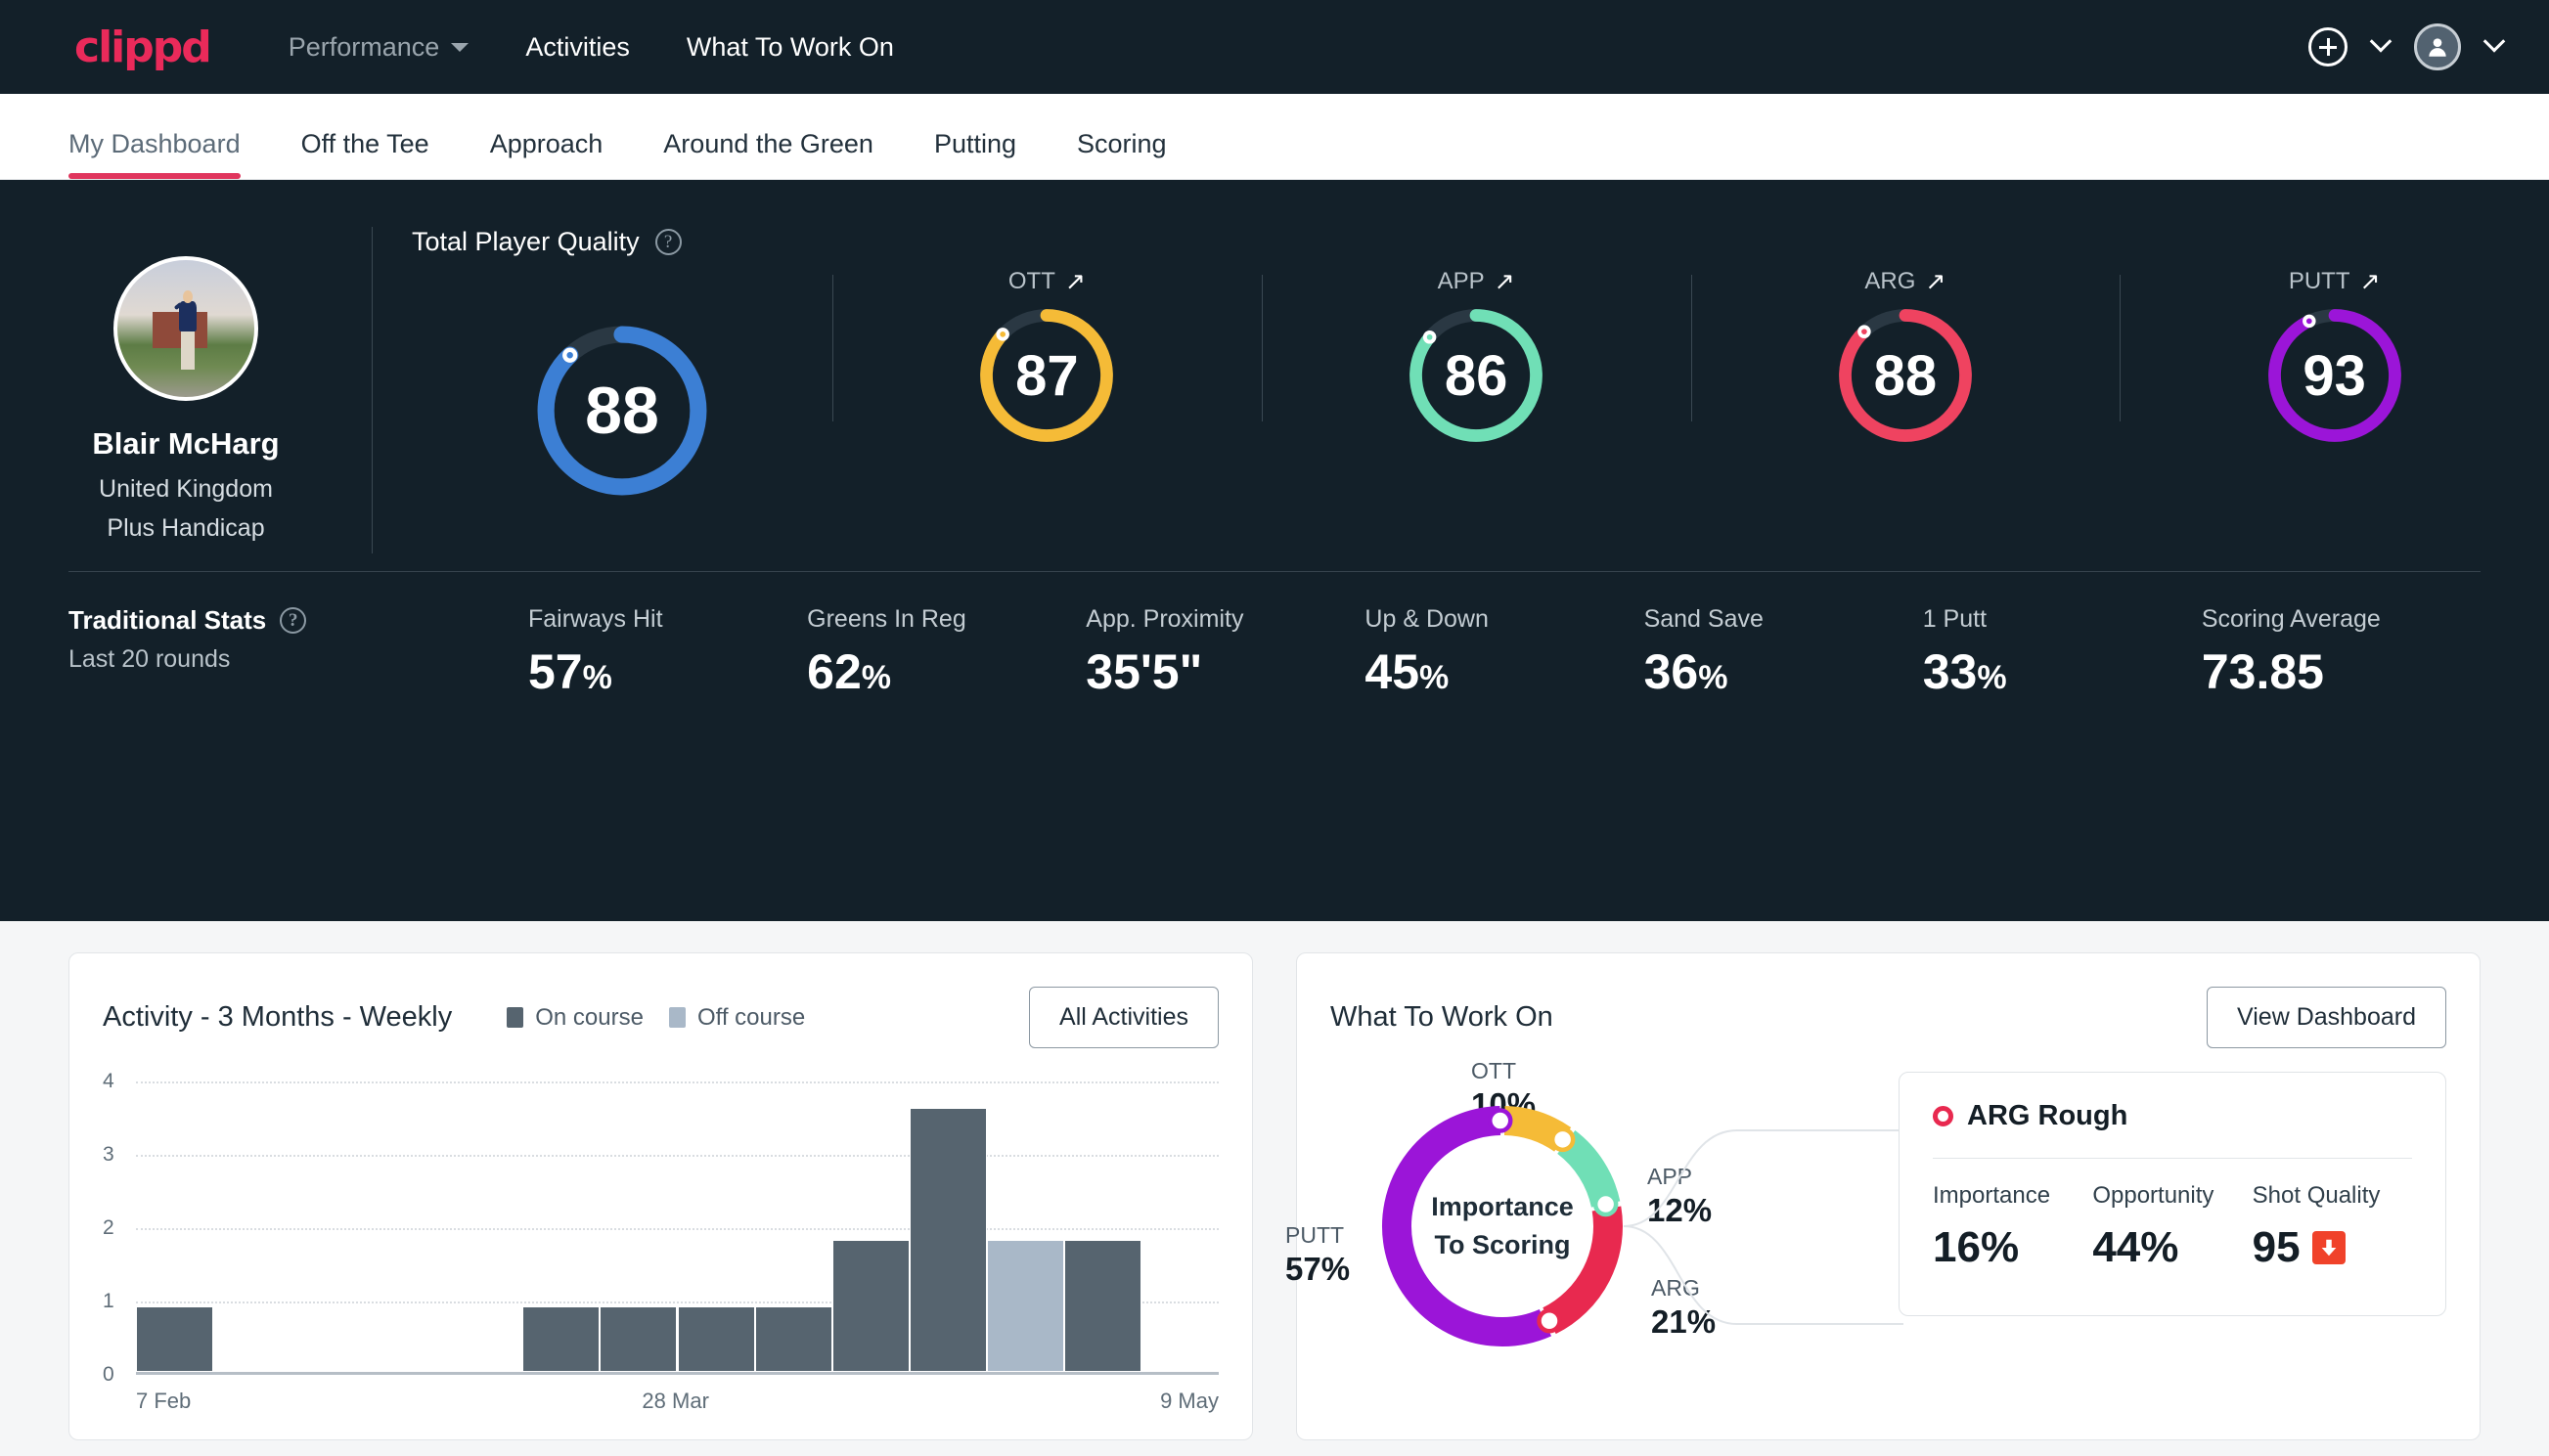 The width and height of the screenshot is (2549, 1456). I want to click on stat-label: Sand Save, so click(1703, 619).